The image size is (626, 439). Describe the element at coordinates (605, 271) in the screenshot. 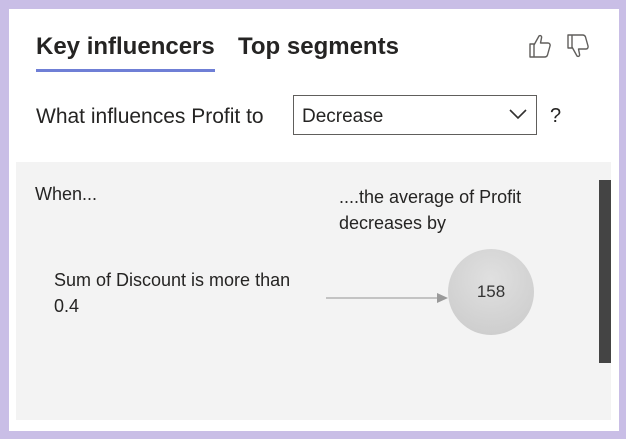

I see `vertical-scrollbar` at that location.